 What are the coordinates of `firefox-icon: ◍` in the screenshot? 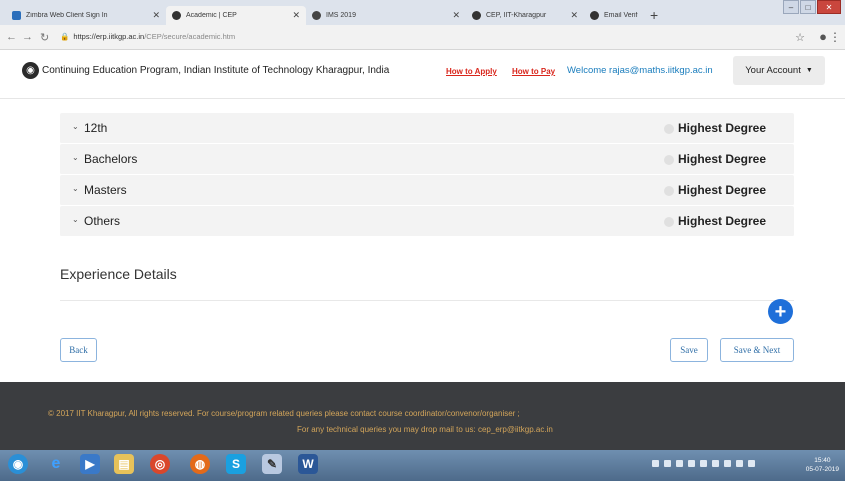 It's located at (200, 464).